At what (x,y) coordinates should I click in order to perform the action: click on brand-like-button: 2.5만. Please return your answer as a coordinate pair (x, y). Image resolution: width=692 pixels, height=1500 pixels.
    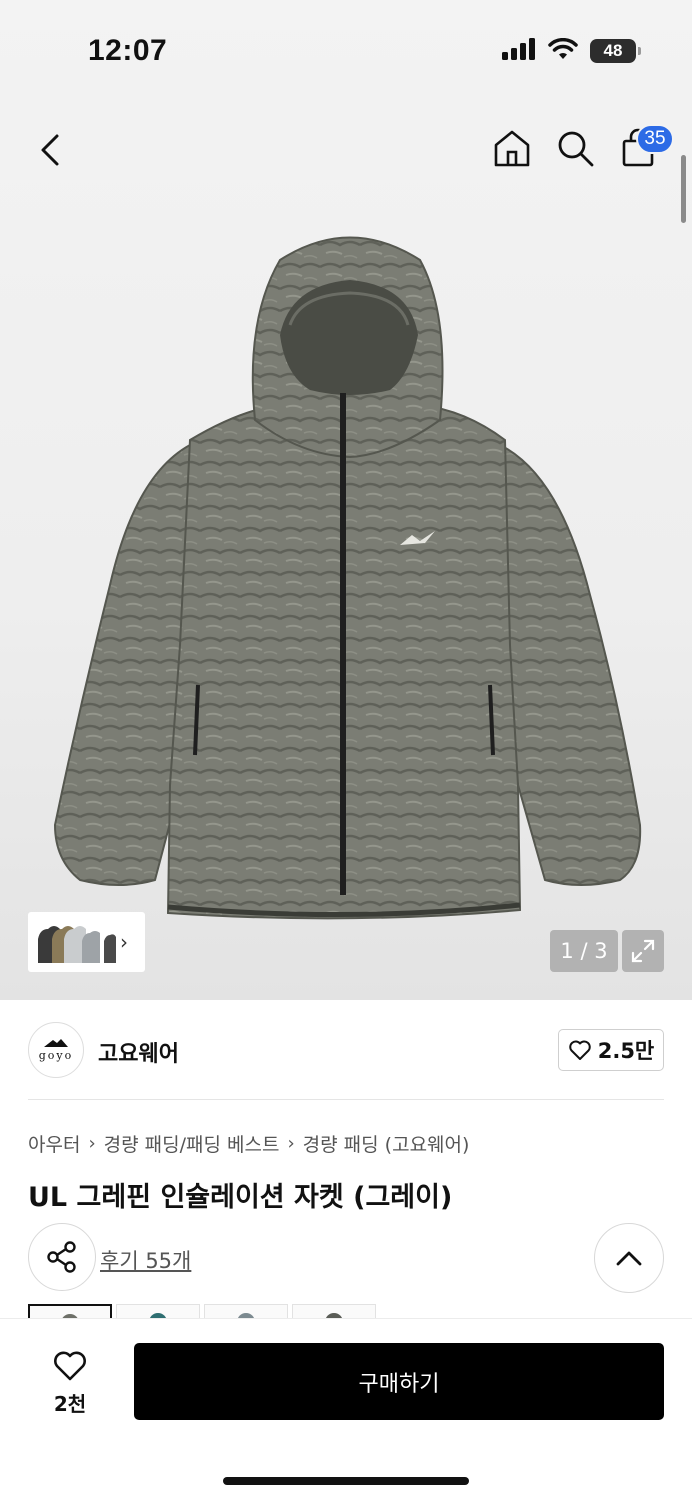
    Looking at the image, I should click on (611, 1050).